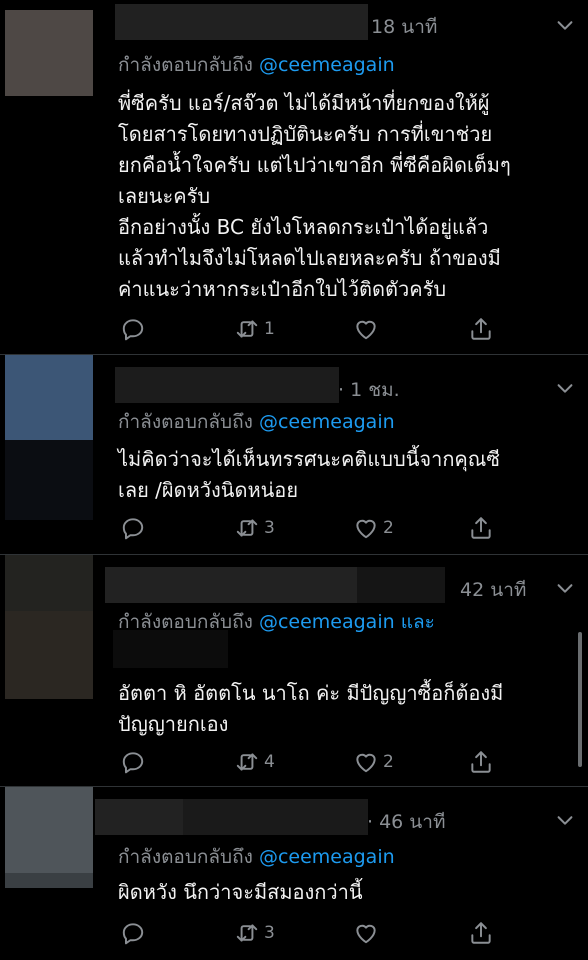  What do you see at coordinates (305, 134) in the screenshot?
I see `tweet-text-line: โดยสารโดยทางปฏิบัตินะครับ การที่เขาช่วย` at bounding box center [305, 134].